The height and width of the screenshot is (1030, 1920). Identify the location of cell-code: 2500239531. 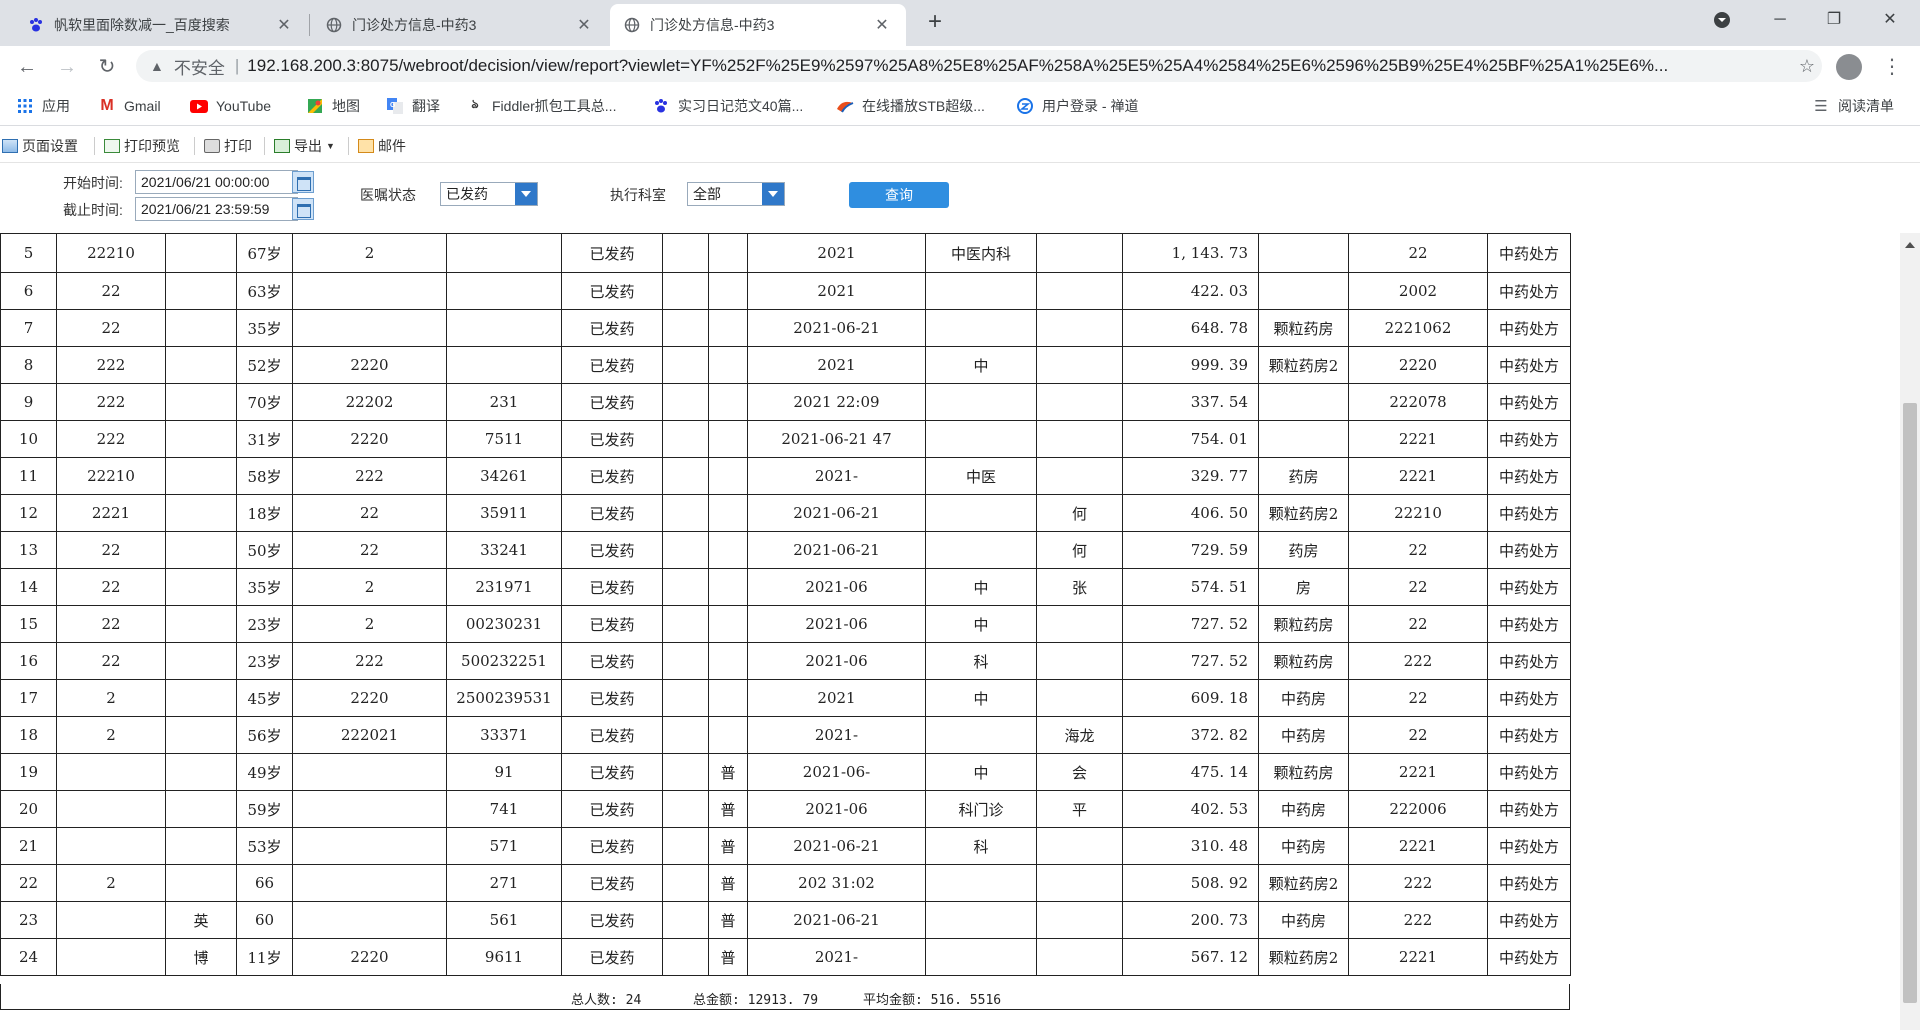
(504, 698).